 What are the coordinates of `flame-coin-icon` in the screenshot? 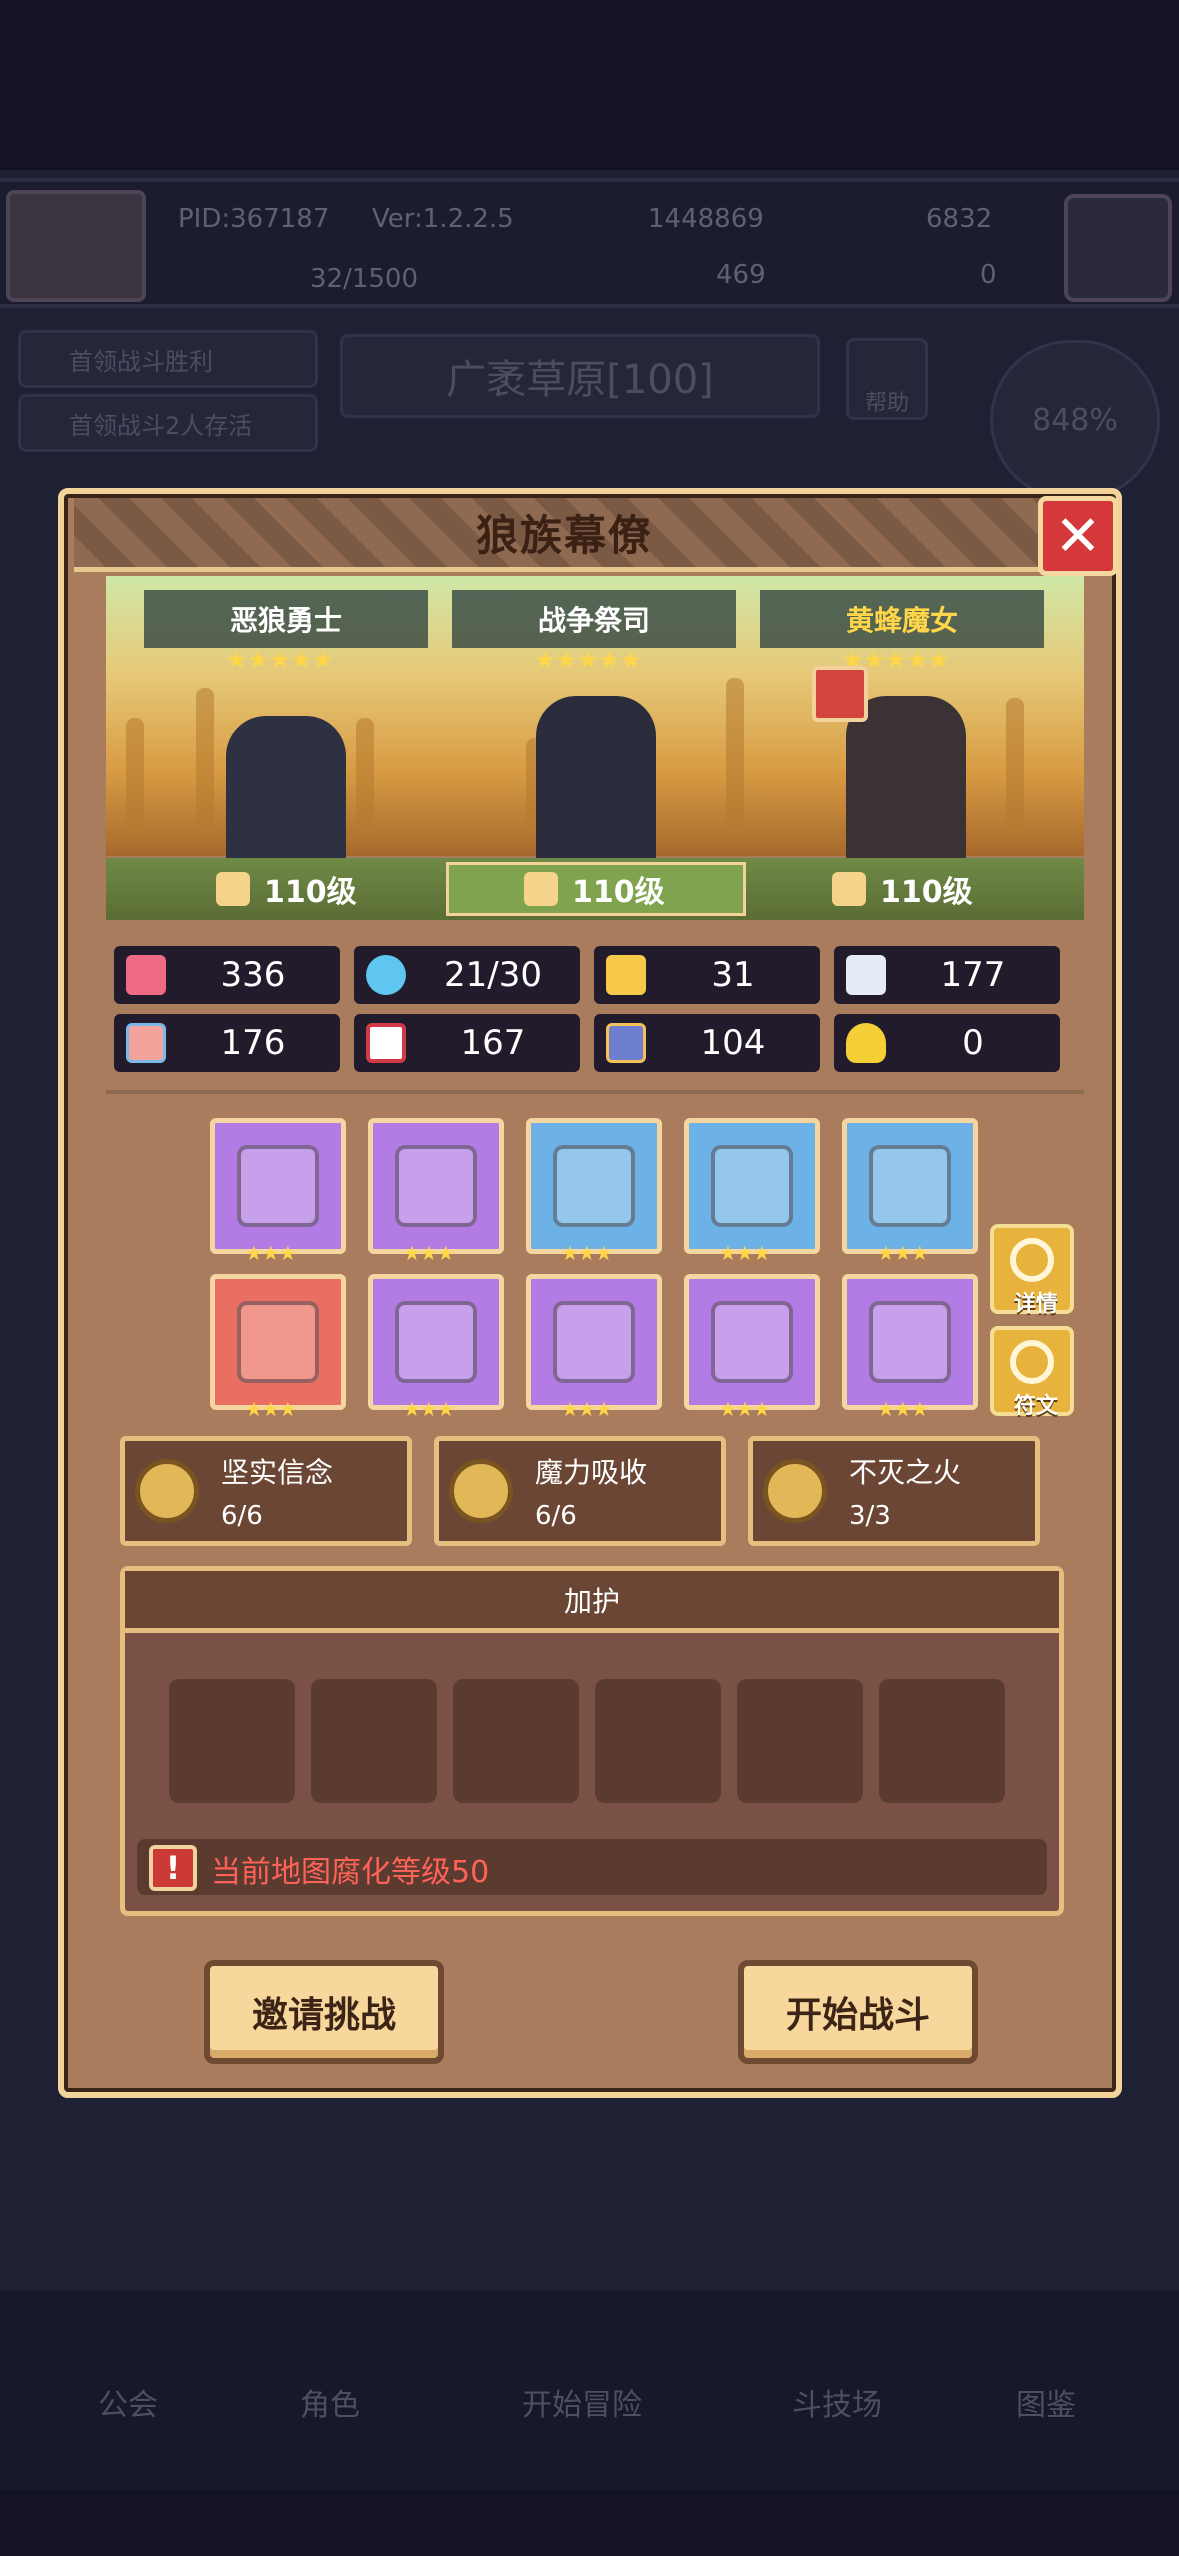 It's located at (795, 1491).